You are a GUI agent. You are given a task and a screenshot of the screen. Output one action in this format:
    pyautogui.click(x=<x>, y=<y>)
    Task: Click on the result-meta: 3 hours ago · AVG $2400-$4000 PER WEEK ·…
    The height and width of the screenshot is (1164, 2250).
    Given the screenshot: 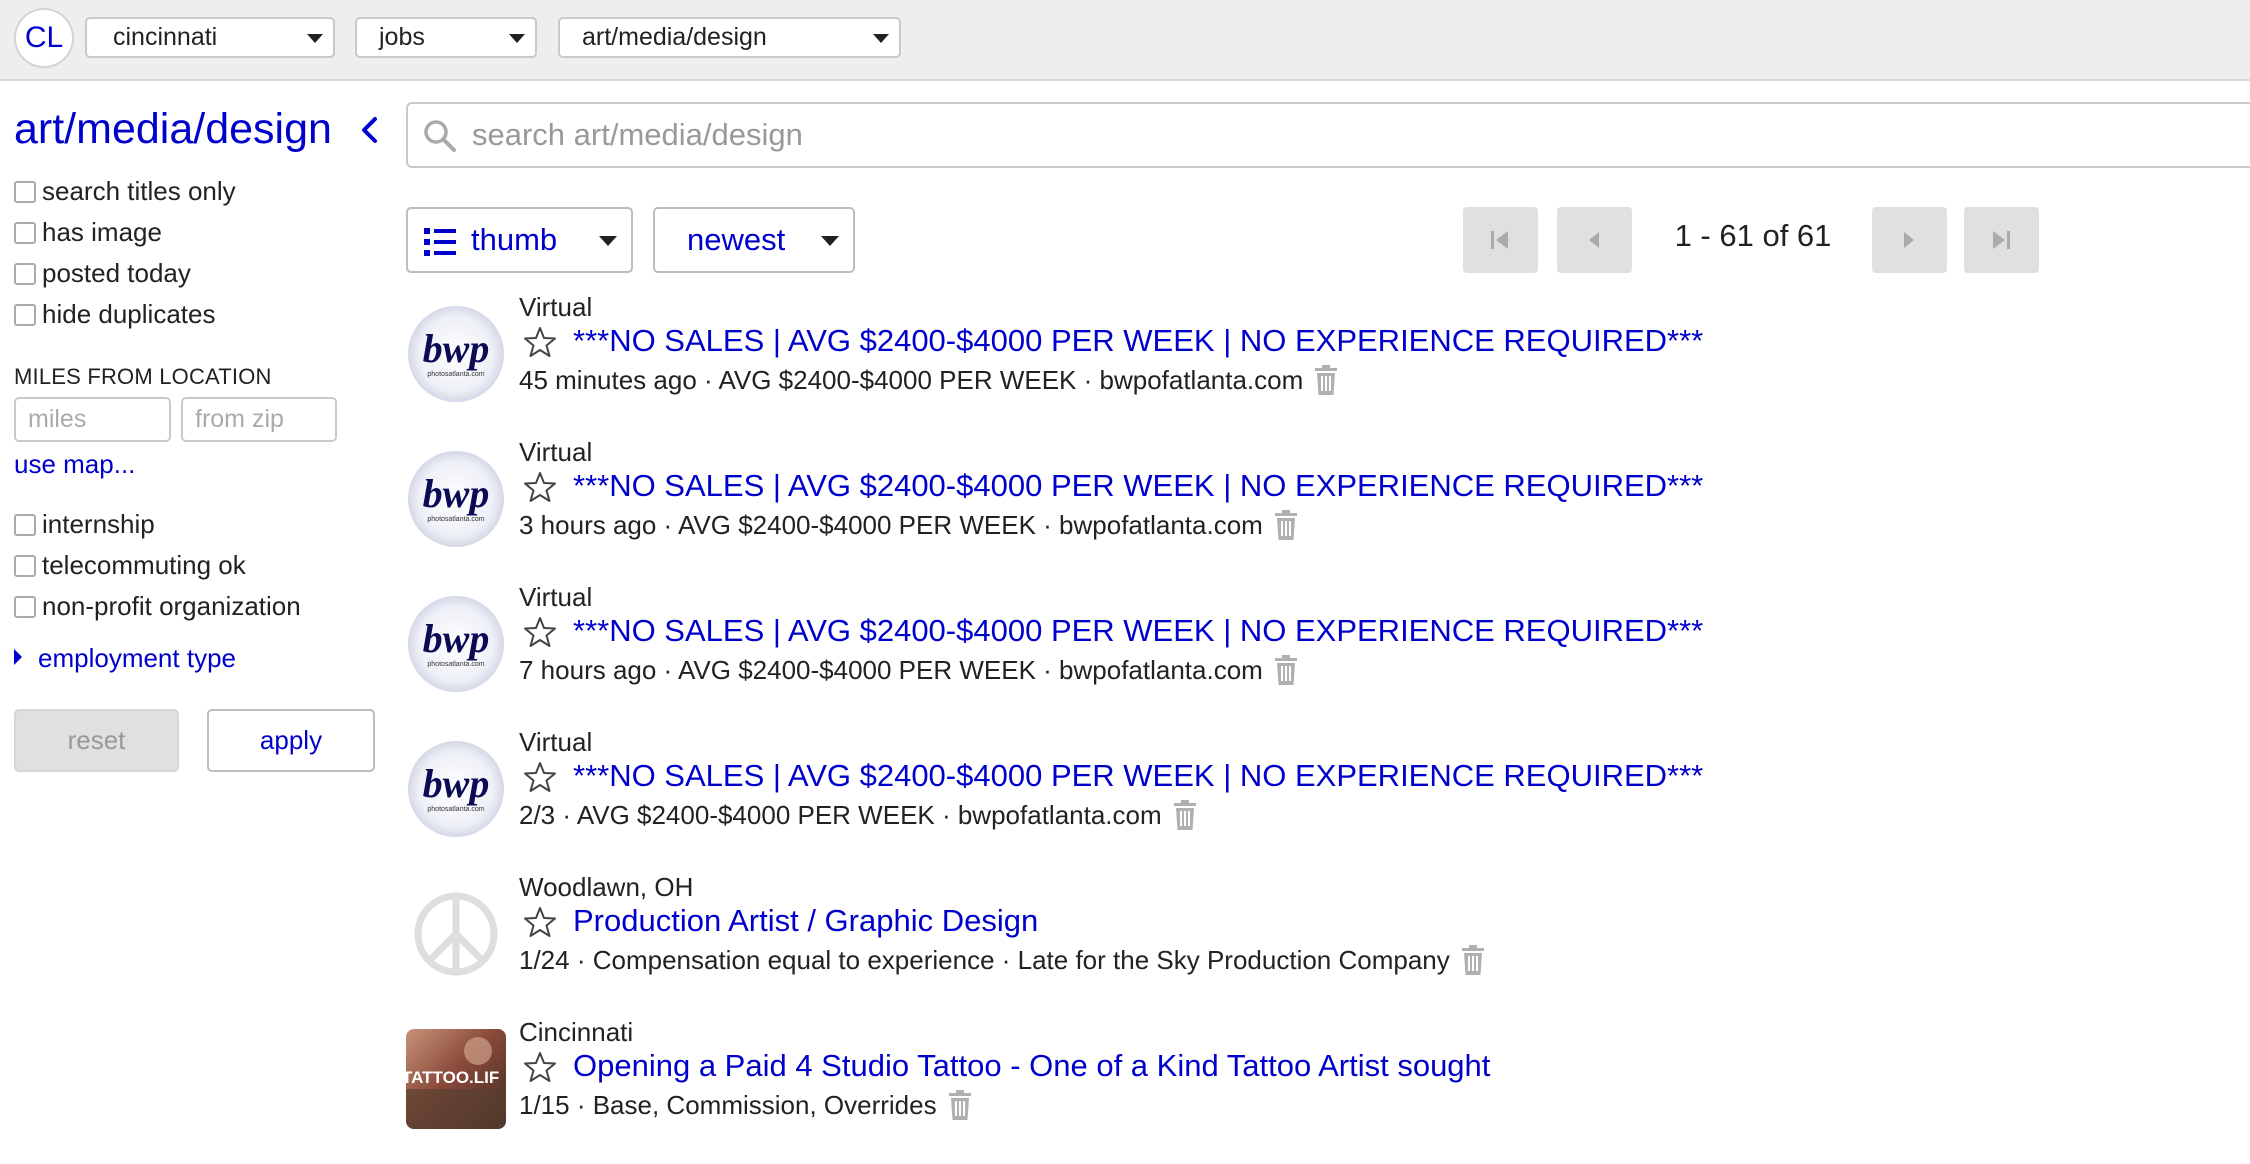 What is the action you would take?
    pyautogui.click(x=909, y=525)
    